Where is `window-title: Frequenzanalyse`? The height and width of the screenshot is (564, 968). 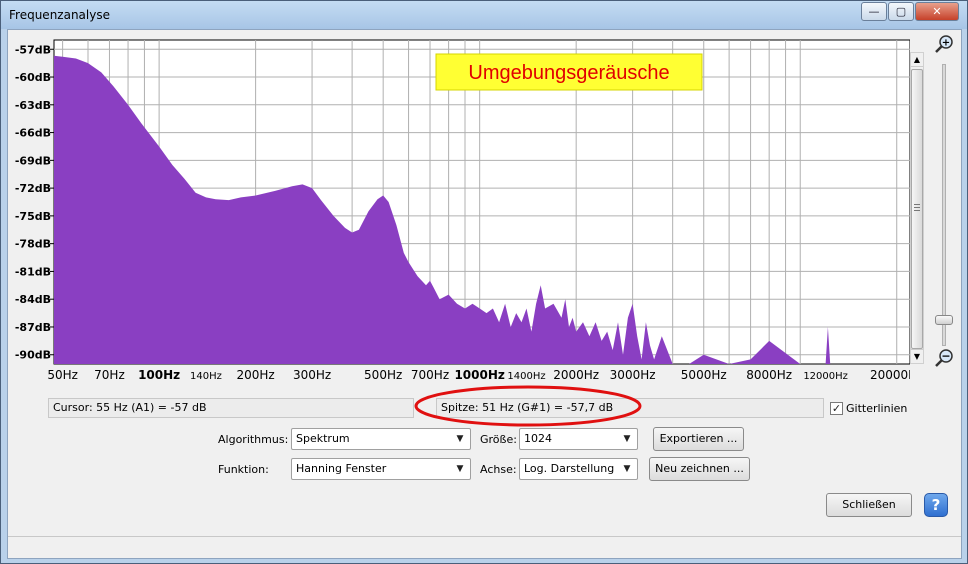
window-title: Frequenzanalyse is located at coordinates (59, 15).